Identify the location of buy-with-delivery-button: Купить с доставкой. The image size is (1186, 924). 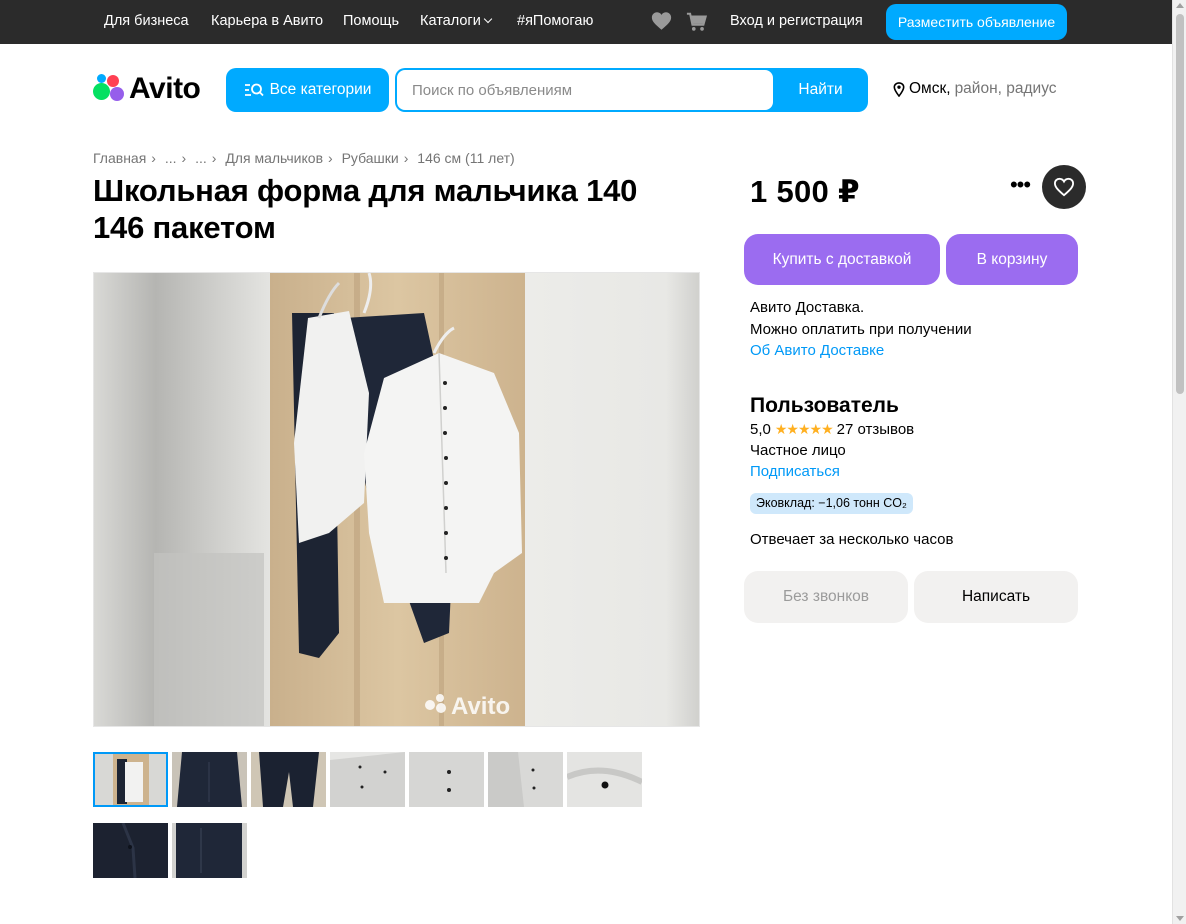
(842, 259).